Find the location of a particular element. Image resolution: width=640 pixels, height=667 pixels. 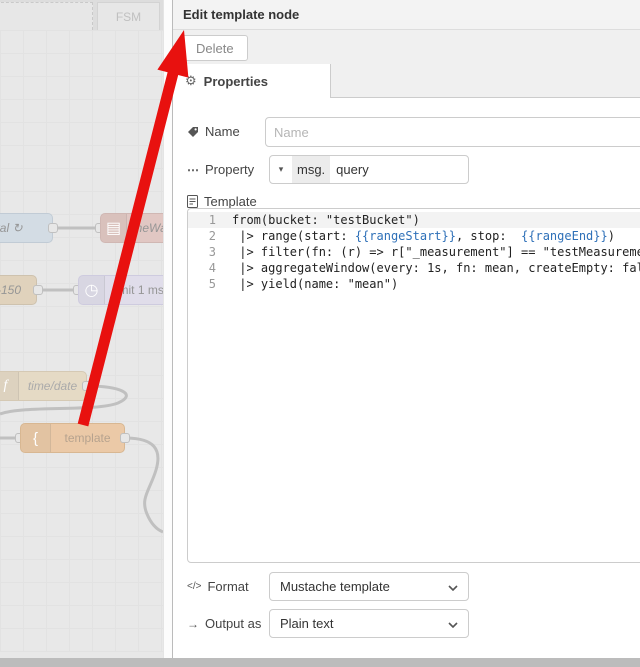

line-number: 3 is located at coordinates (212, 252).